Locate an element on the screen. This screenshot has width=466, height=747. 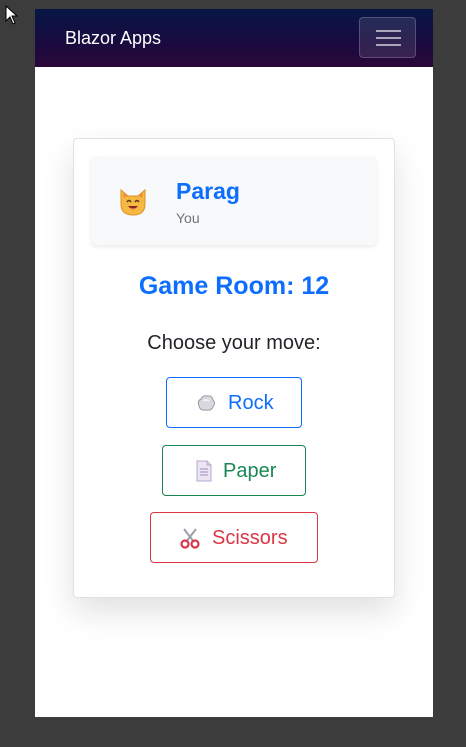
scissors-button: Scissors is located at coordinates (234, 537).